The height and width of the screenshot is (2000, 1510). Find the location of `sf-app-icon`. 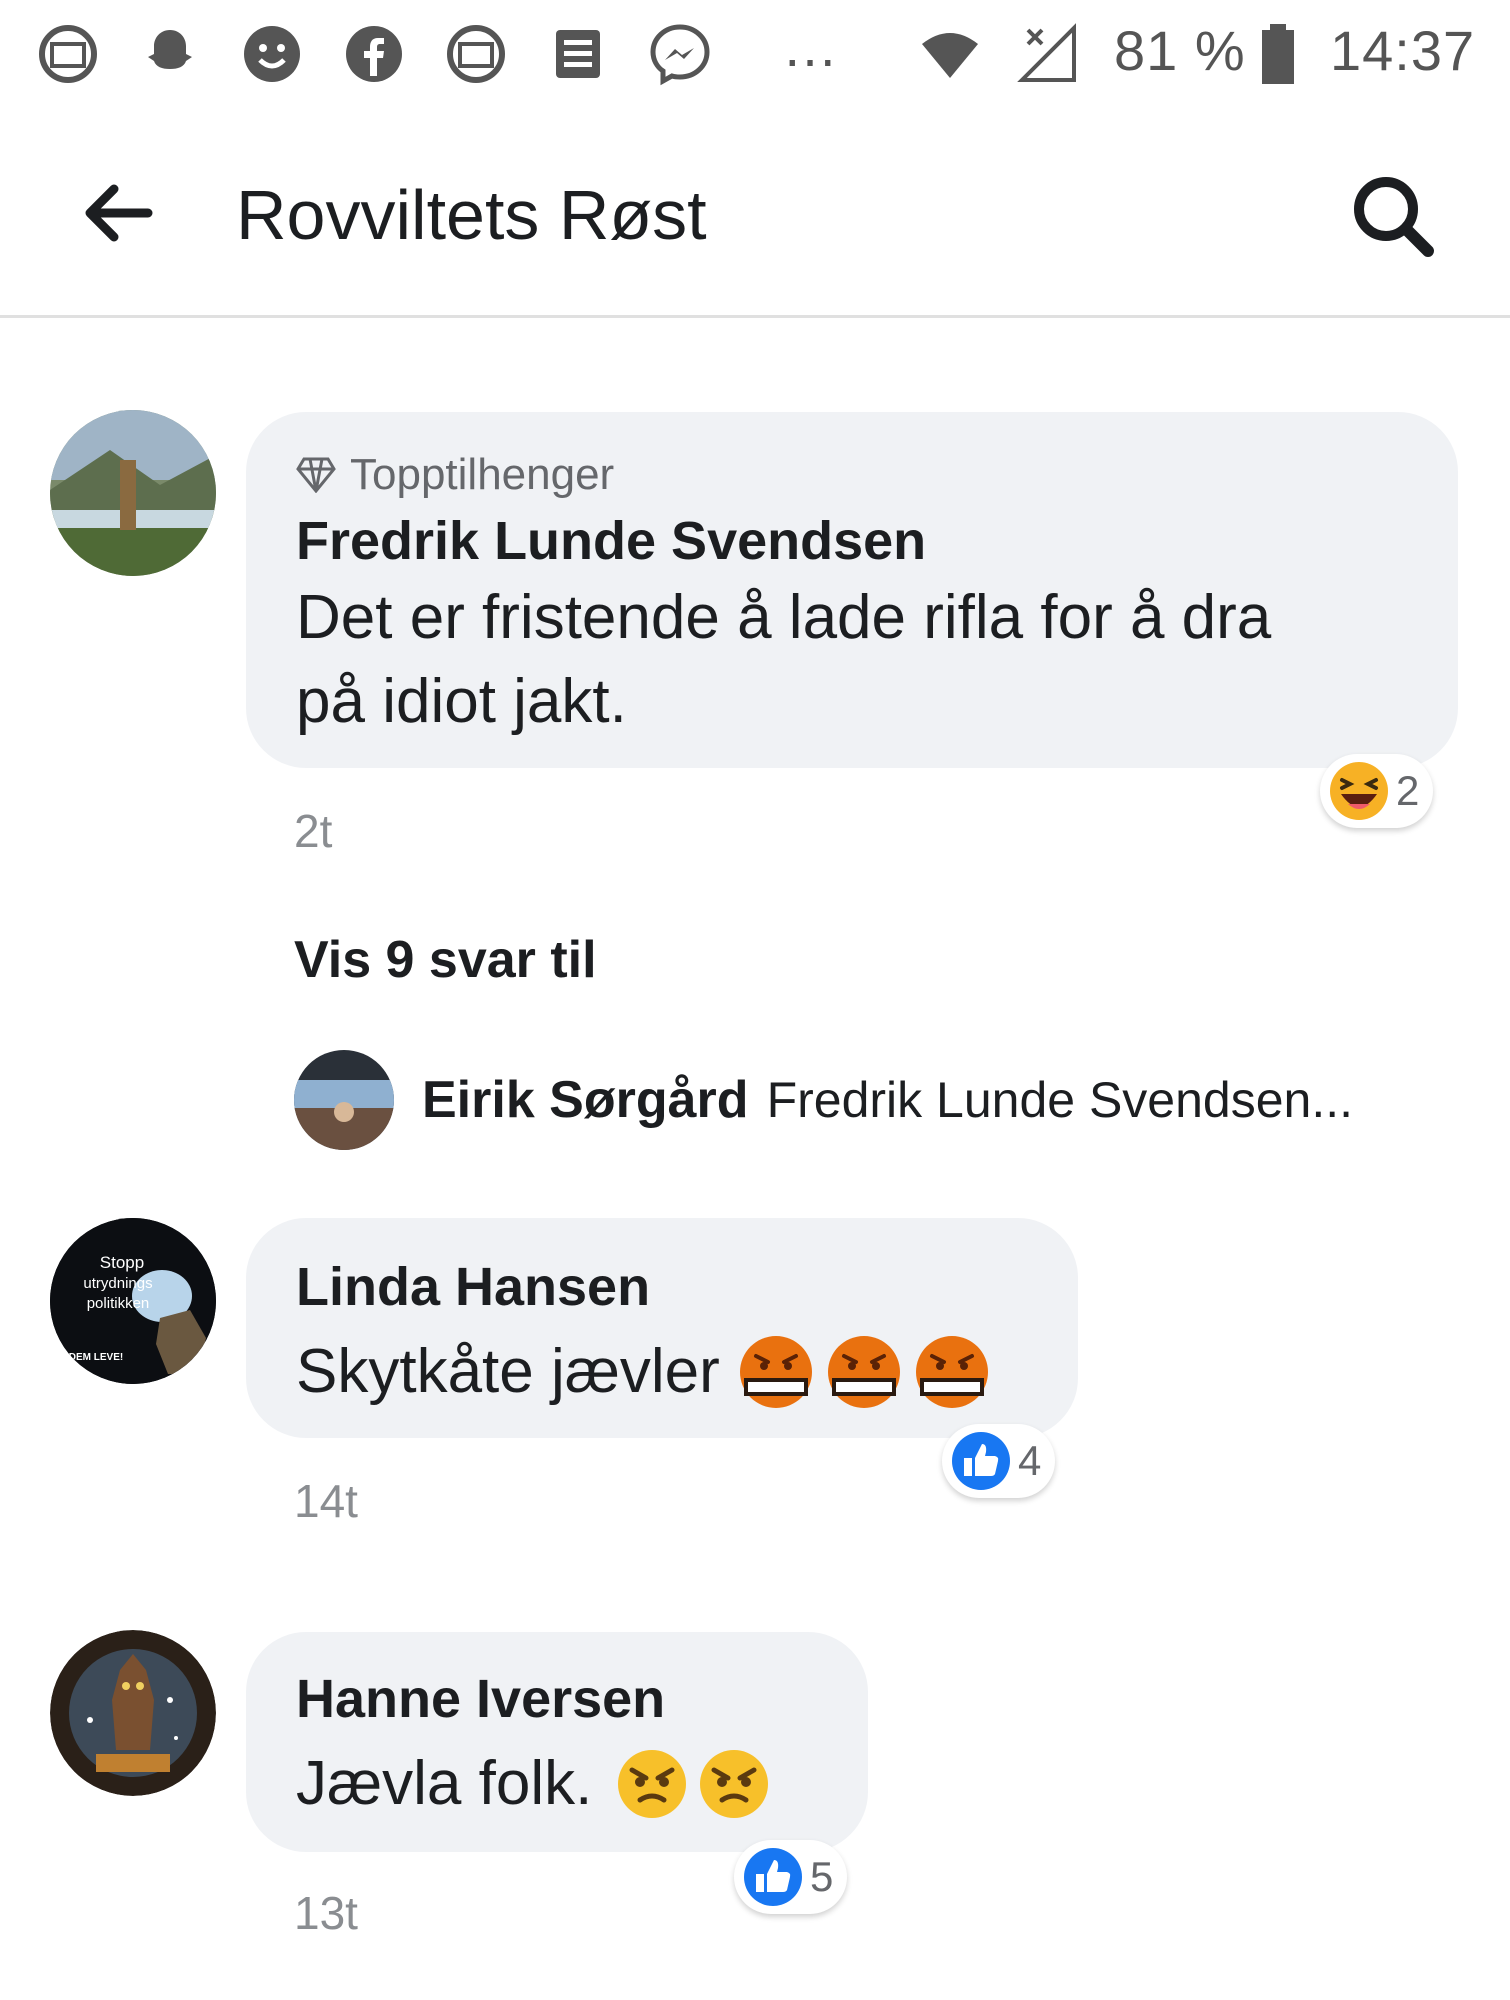

sf-app-icon is located at coordinates (68, 54).